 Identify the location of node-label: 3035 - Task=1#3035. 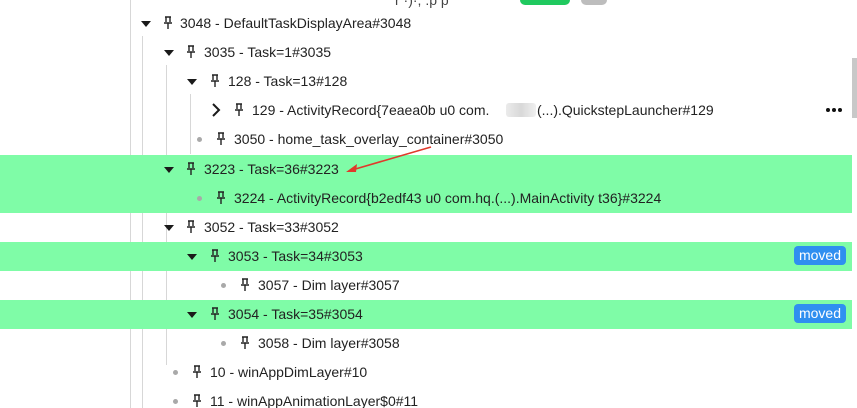
(268, 52).